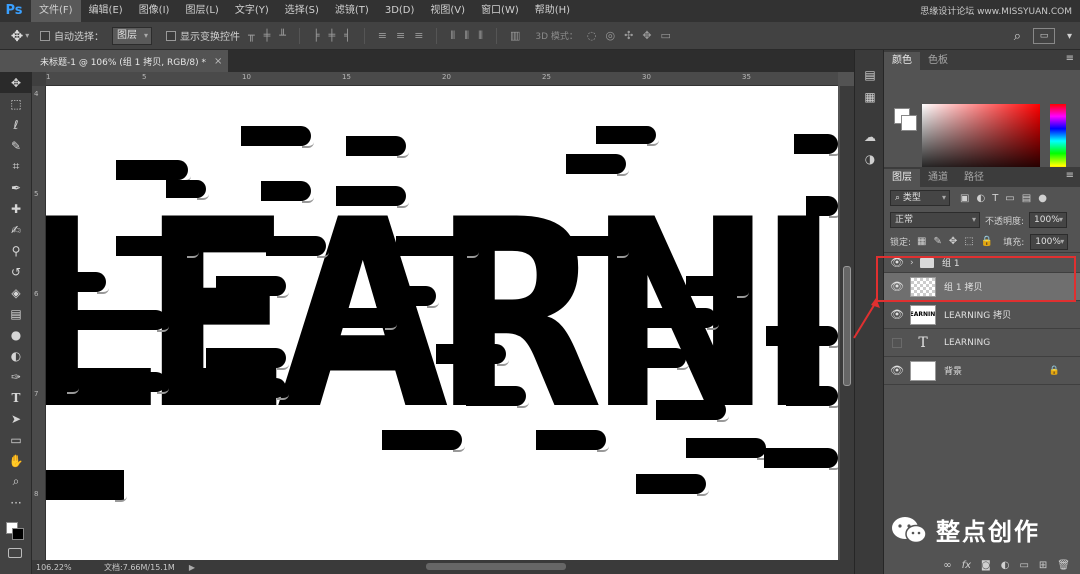 This screenshot has width=1080, height=574. Describe the element at coordinates (610, 35) in the screenshot. I see `3d-roll-icon: ◎` at that location.